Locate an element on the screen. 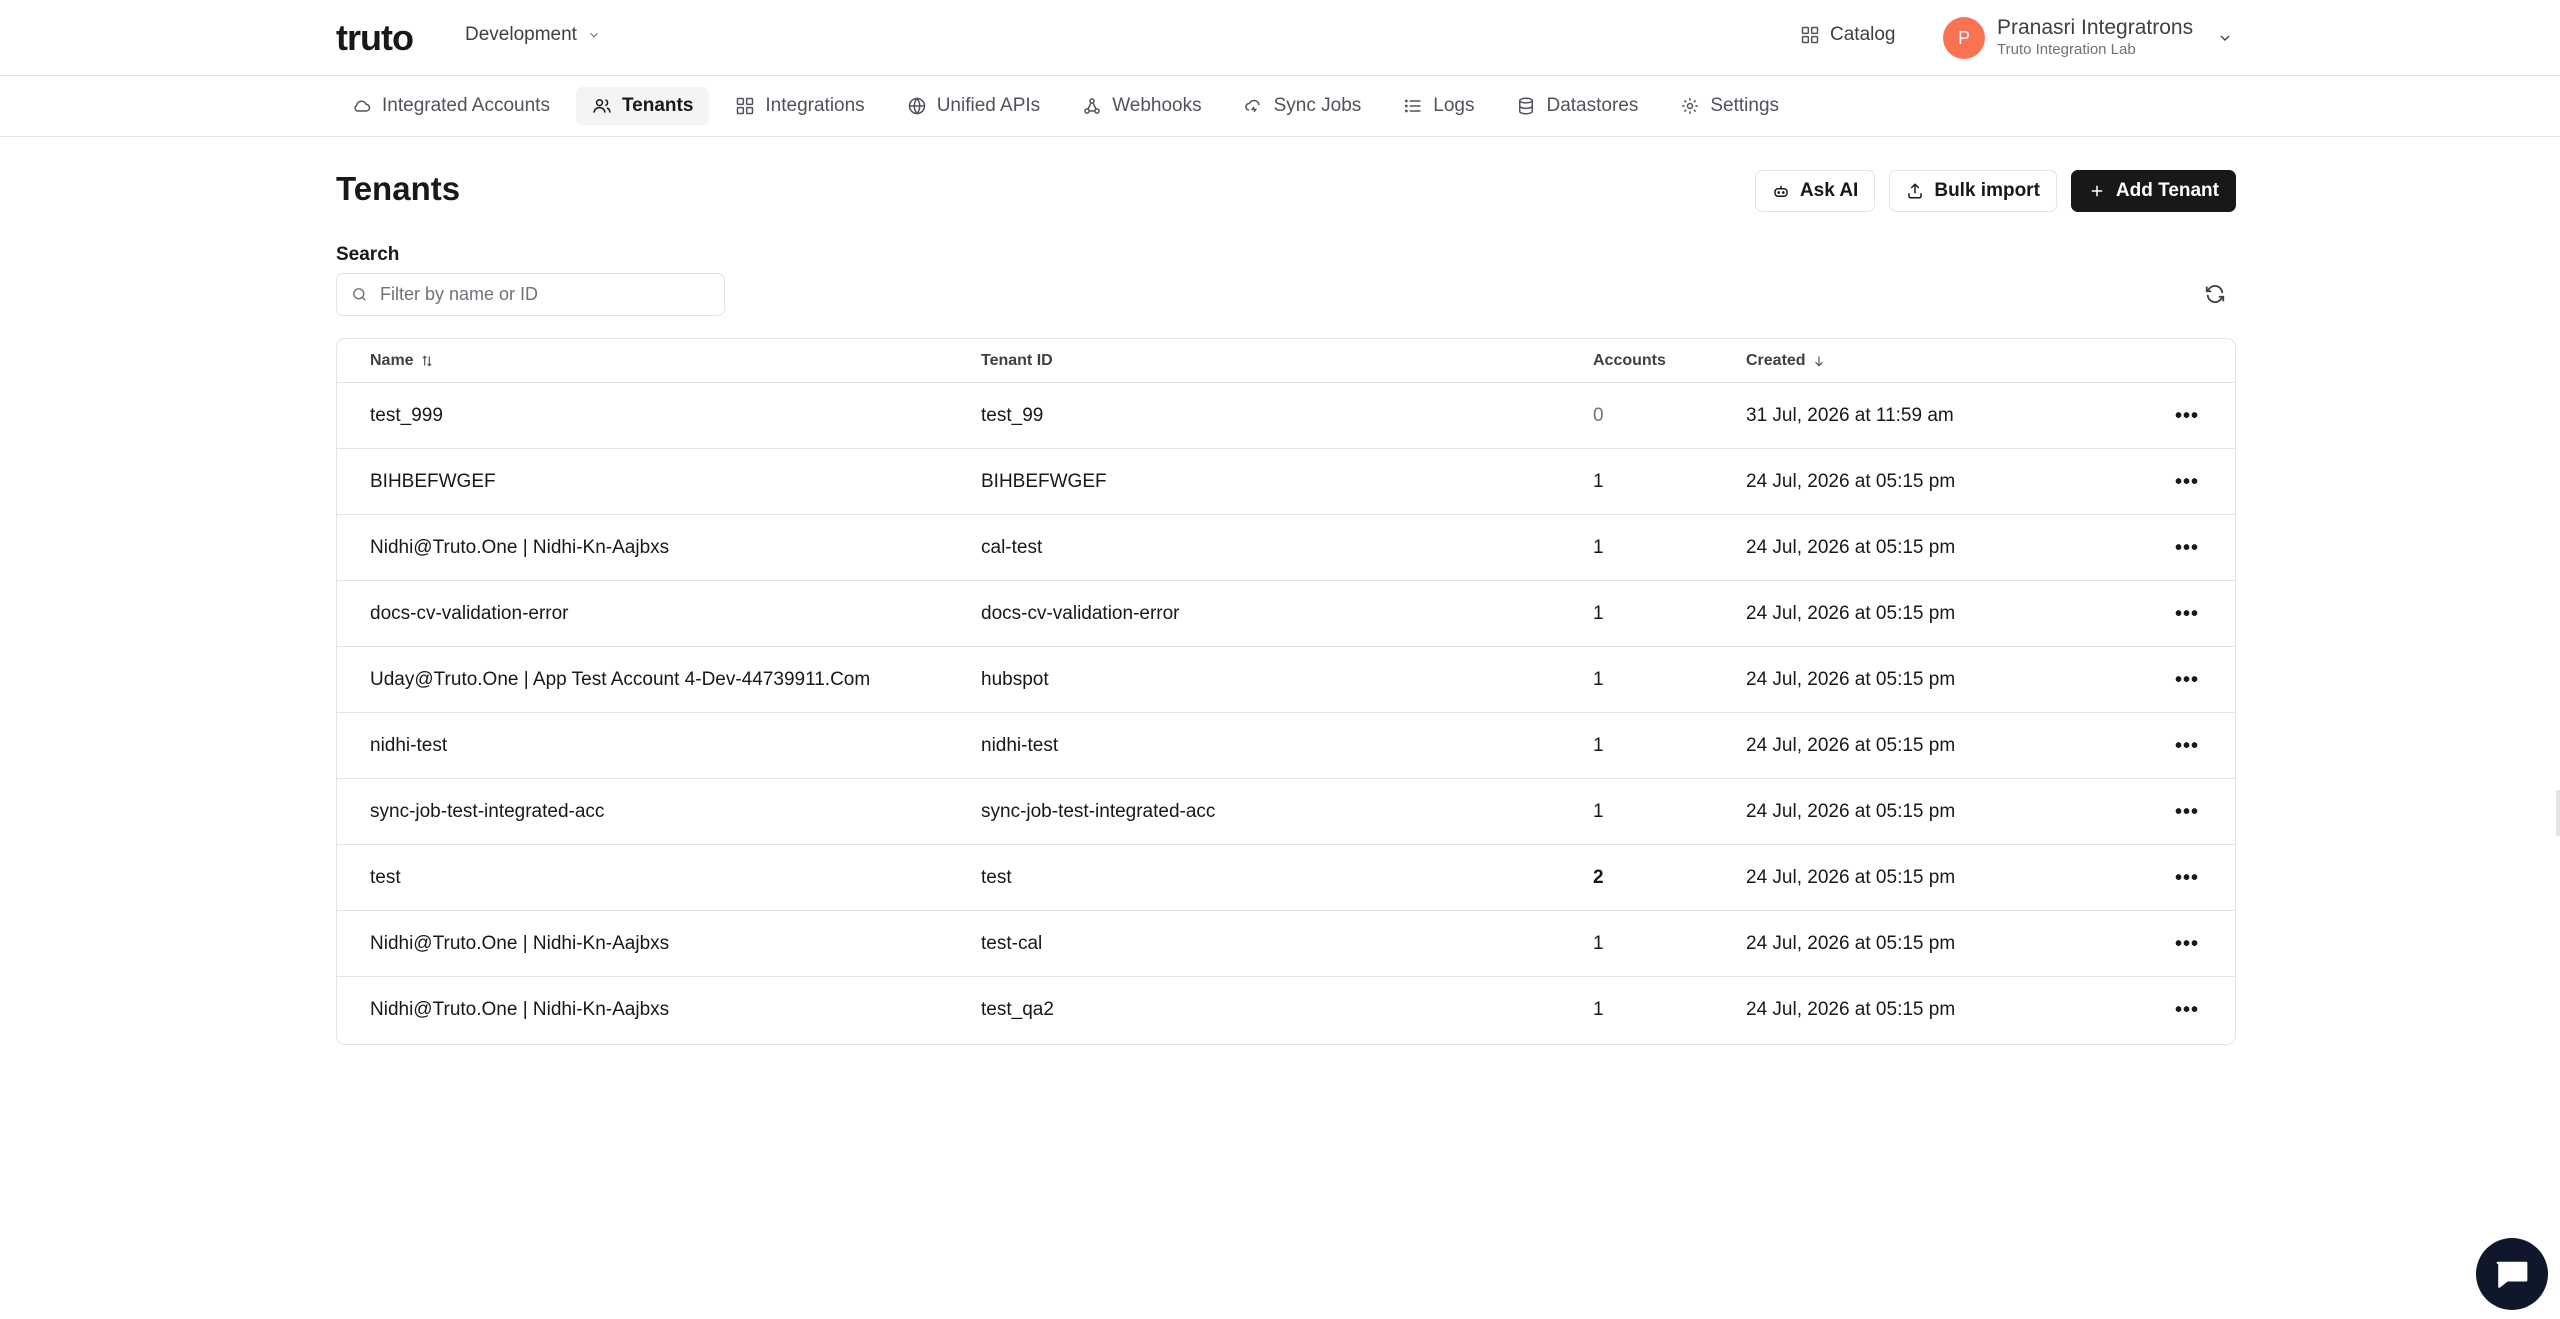 The image size is (2560, 1319). tenant-id: test is located at coordinates (996, 877).